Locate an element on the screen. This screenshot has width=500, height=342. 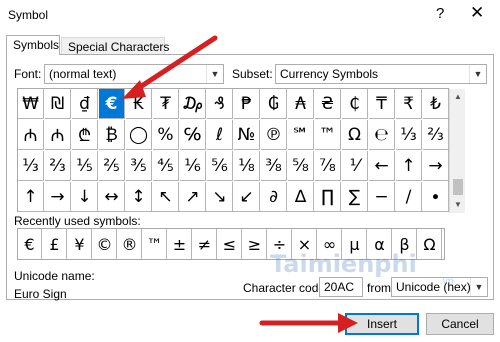
symbol-cell: ₾ is located at coordinates (85, 135).